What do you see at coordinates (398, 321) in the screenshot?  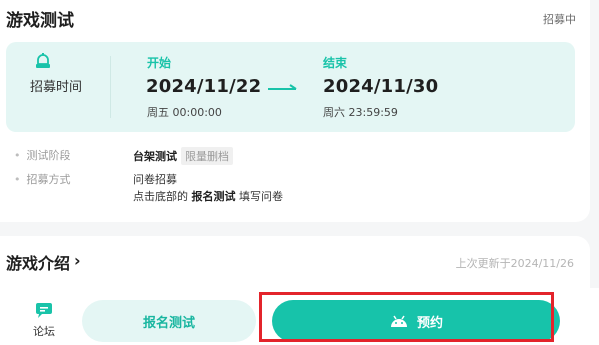 I see `android-icon` at bounding box center [398, 321].